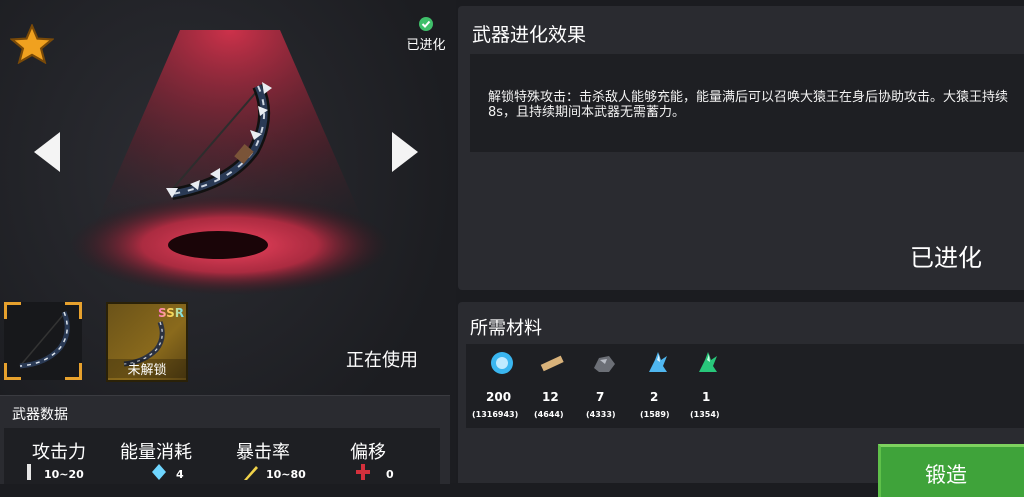 The image size is (1024, 497). What do you see at coordinates (495, 414) in the screenshot?
I see `material-owned: (1316943)` at bounding box center [495, 414].